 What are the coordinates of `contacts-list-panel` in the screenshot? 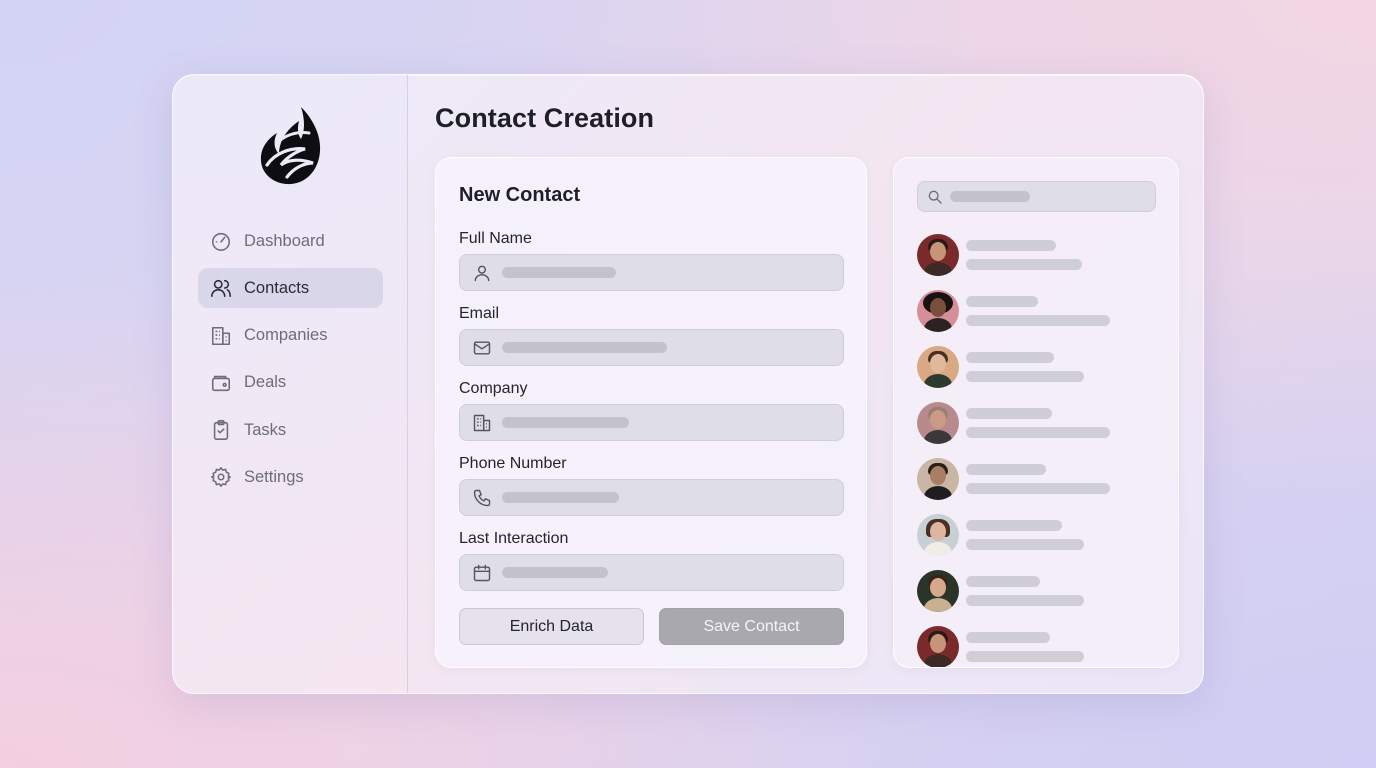 It's located at (1036, 412).